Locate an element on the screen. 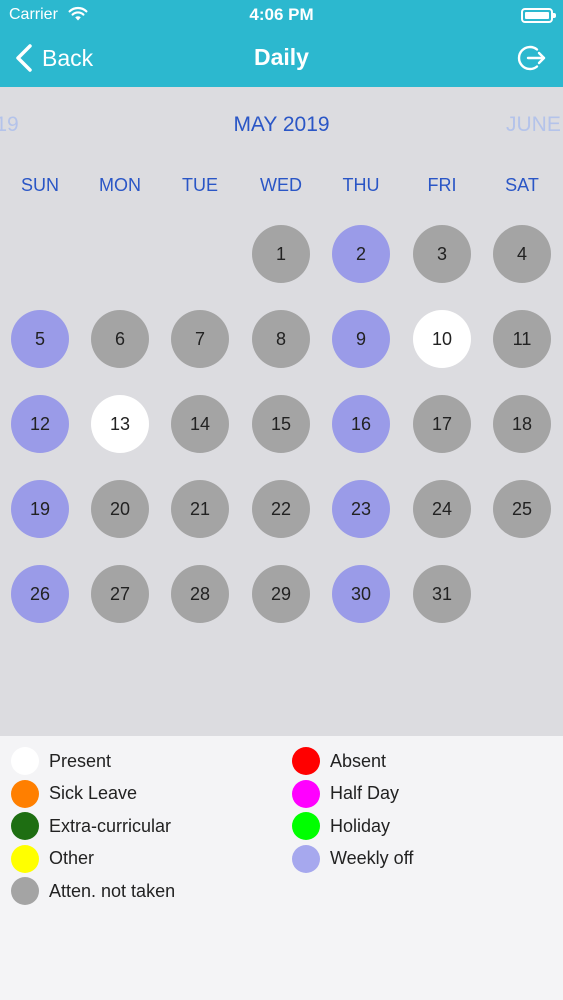  calendar-day-3: 3 is located at coordinates (442, 254).